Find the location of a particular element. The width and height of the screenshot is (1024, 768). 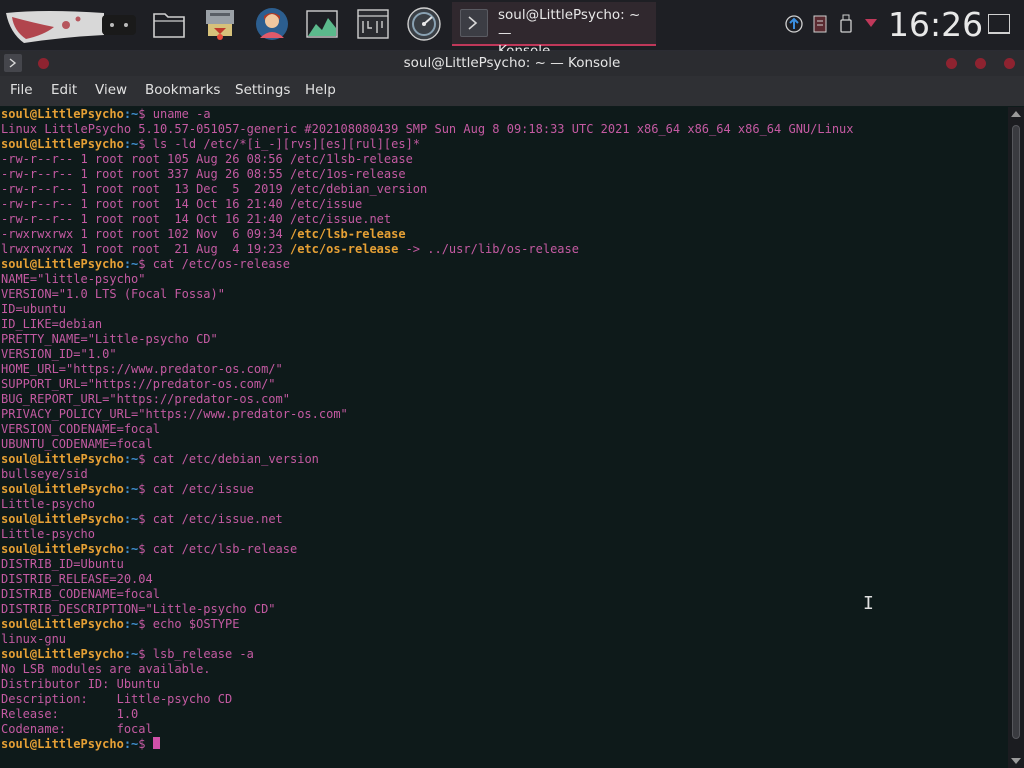

output-text: lrwxrwxrwx 1 root root 21 Aug 4 19:23 is located at coordinates (145, 249).